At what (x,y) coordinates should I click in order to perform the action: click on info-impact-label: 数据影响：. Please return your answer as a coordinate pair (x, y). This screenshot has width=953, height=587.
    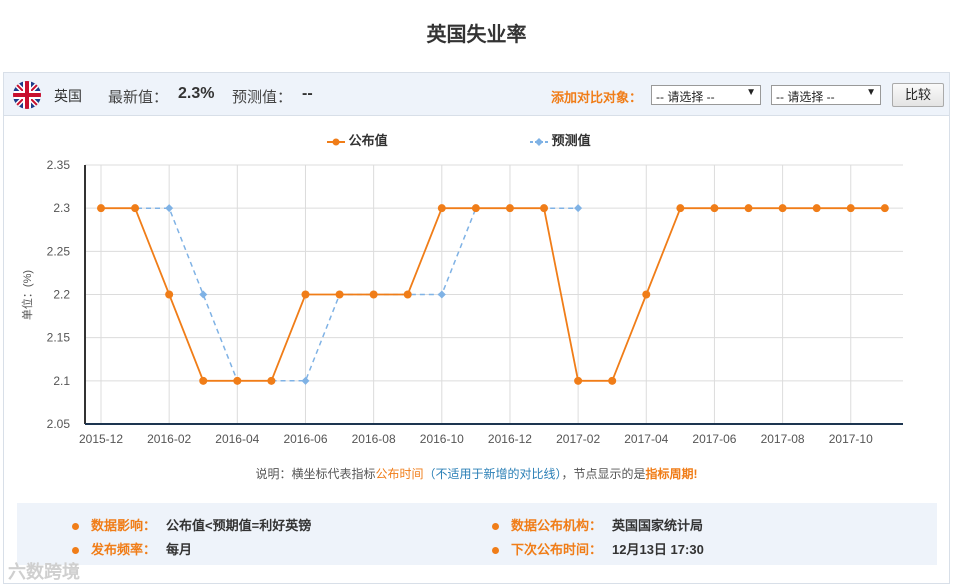
    Looking at the image, I should click on (124, 525).